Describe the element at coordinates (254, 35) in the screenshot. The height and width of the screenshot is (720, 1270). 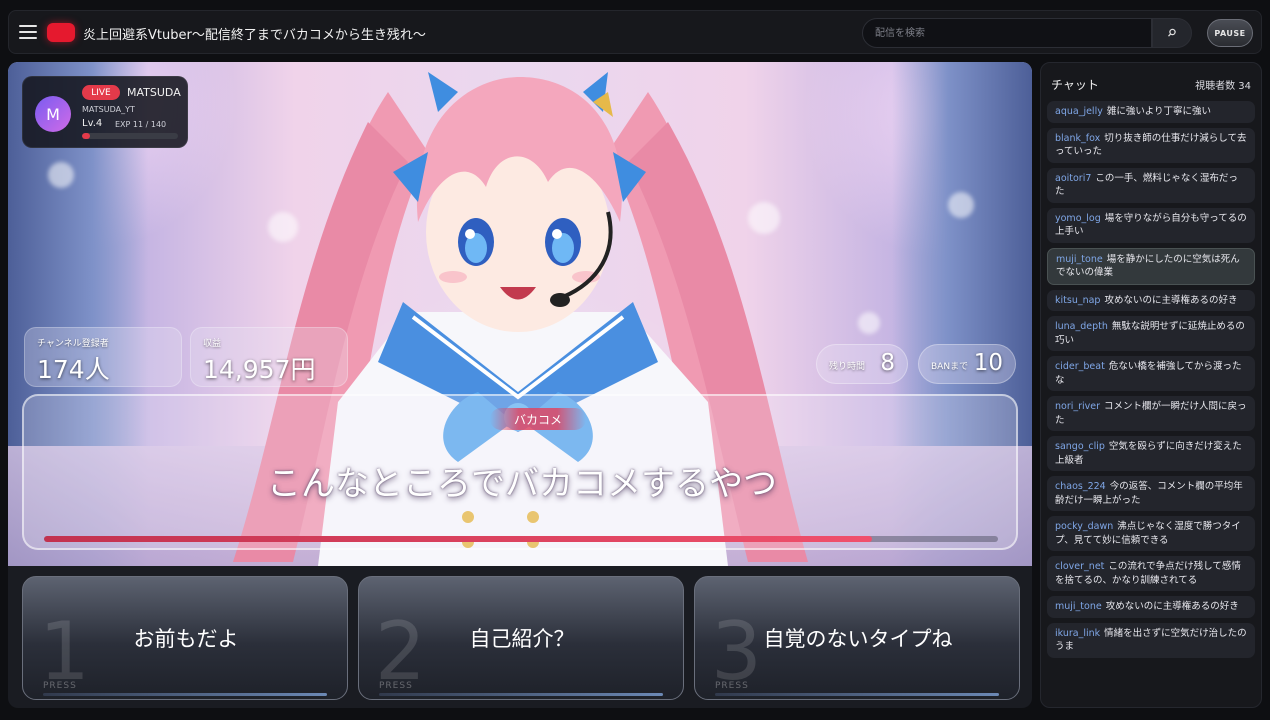
I see `page-title: 炎上回避系Vtuber〜配信終了までバカコメから生き残れ〜` at that location.